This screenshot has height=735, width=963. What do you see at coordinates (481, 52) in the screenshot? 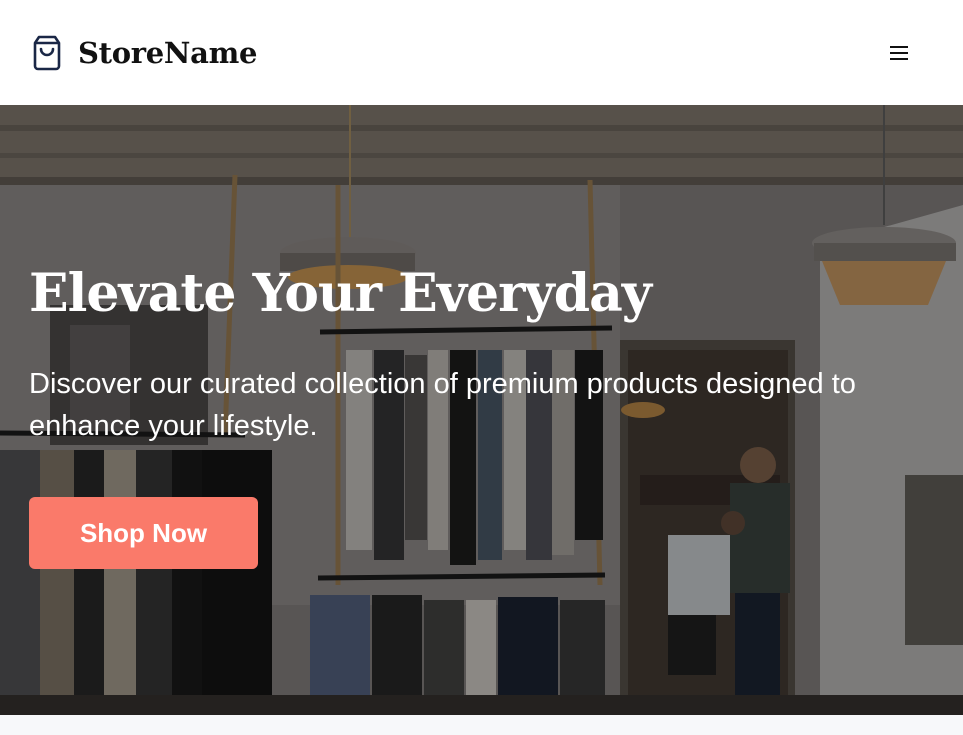
I see `site-header: StoreName` at bounding box center [481, 52].